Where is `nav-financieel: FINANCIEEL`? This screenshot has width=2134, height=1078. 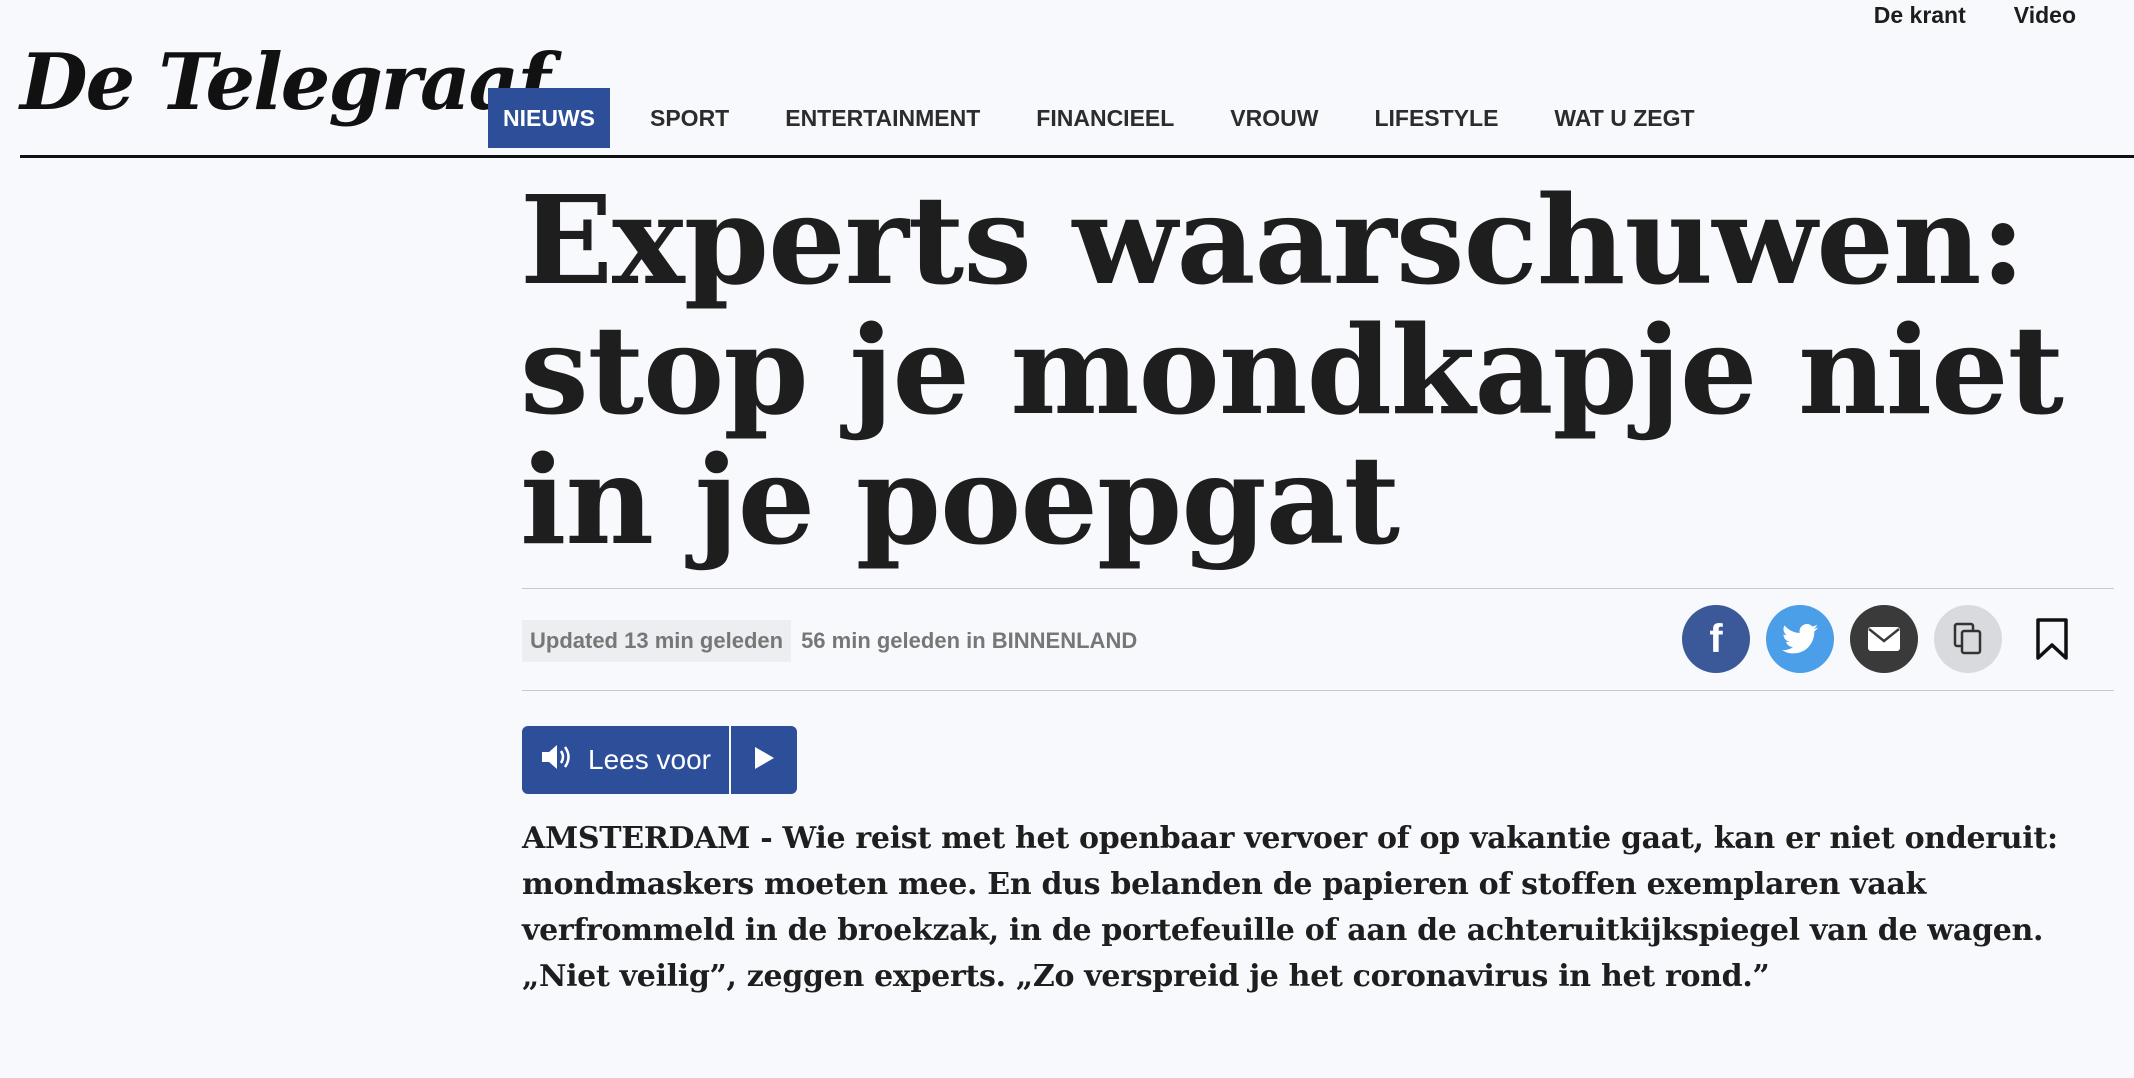
nav-financieel: FINANCIEEL is located at coordinates (1105, 118).